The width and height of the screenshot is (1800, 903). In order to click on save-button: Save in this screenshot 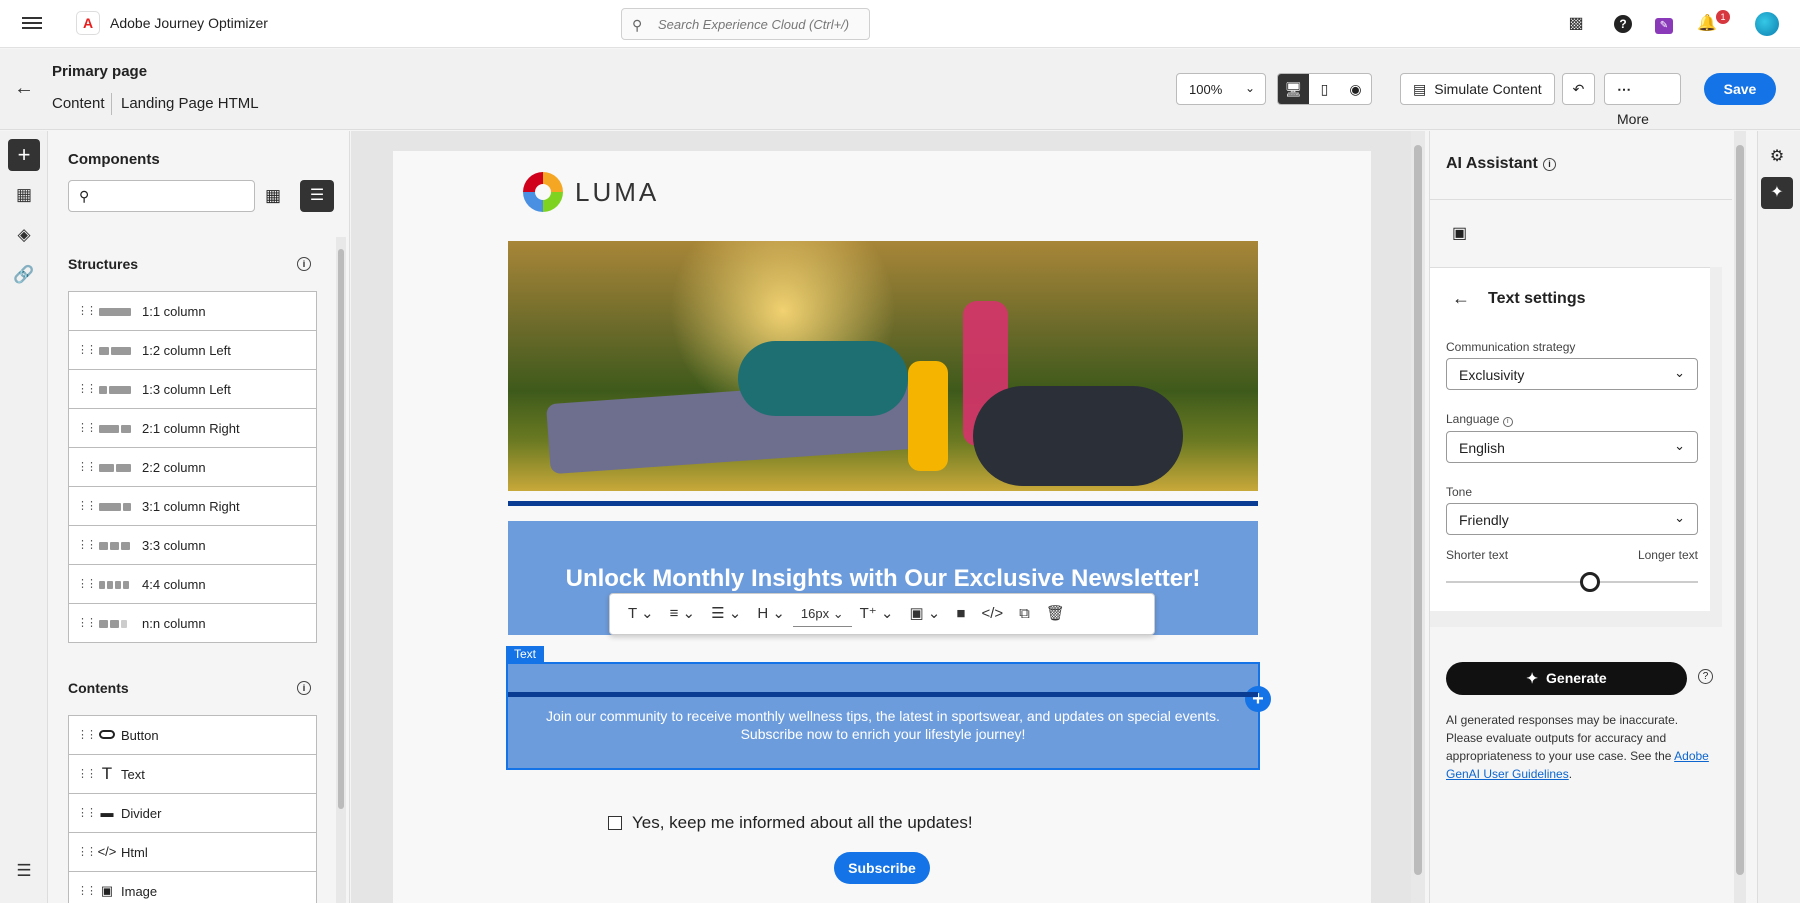, I will do `click(1740, 89)`.